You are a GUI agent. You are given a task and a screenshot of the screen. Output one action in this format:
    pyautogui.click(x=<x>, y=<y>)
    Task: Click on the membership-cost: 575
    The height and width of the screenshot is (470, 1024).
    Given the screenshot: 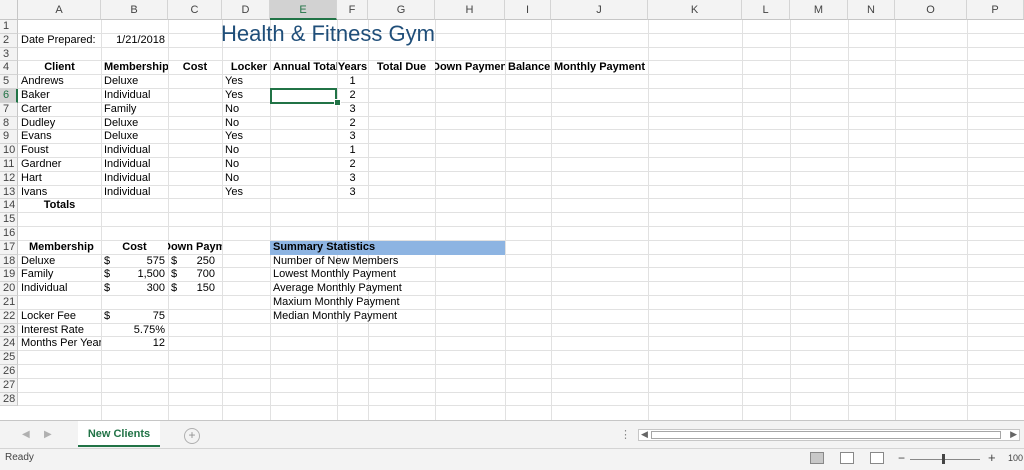 What is the action you would take?
    pyautogui.click(x=134, y=262)
    